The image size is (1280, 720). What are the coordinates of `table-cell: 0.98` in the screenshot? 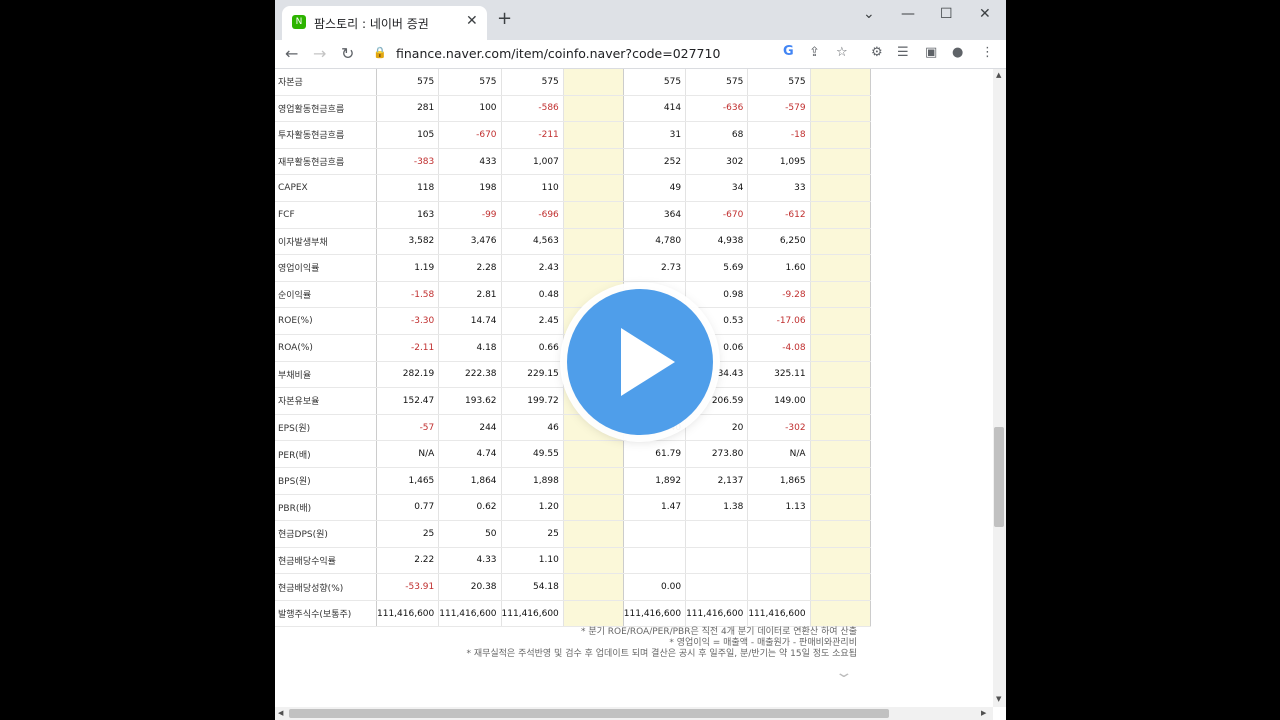 It's located at (717, 295).